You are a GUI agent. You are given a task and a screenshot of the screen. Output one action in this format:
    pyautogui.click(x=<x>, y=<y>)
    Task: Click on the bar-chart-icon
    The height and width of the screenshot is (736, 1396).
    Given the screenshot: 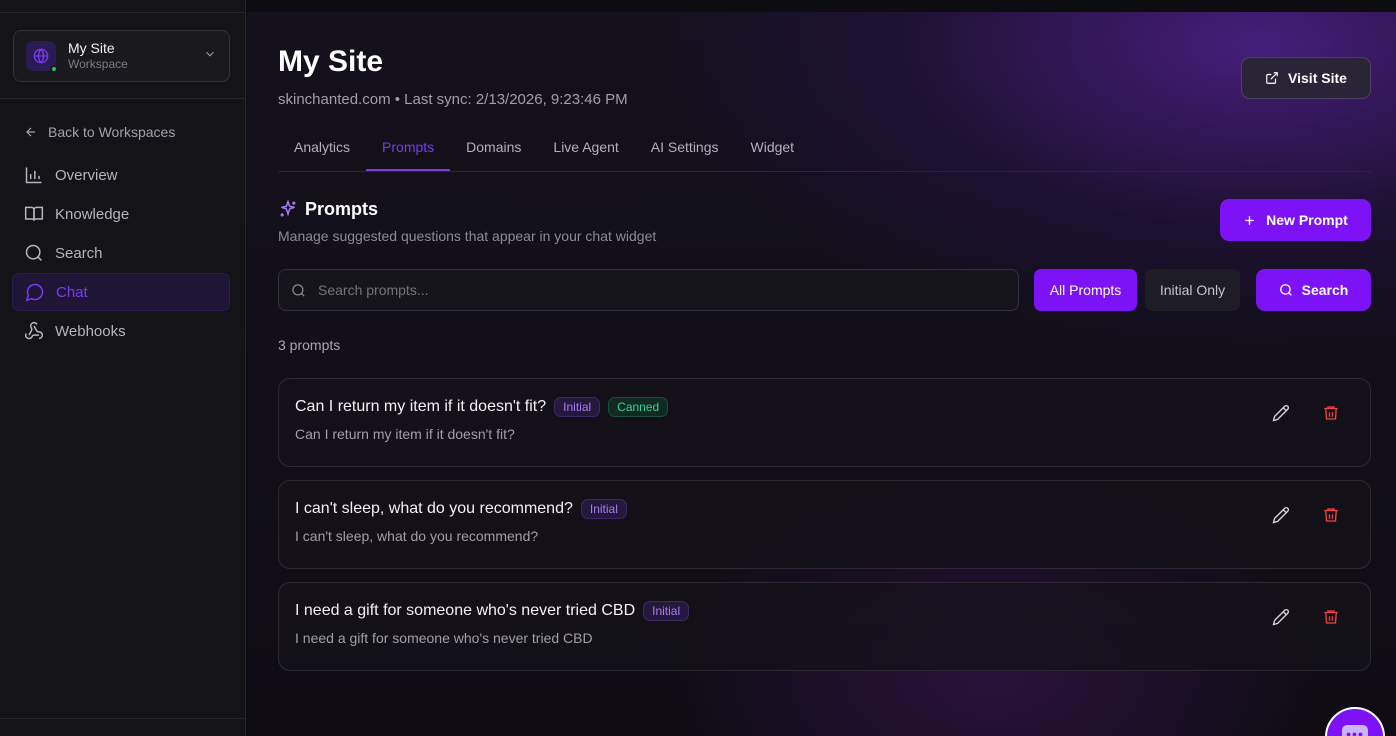 What is the action you would take?
    pyautogui.click(x=33, y=175)
    